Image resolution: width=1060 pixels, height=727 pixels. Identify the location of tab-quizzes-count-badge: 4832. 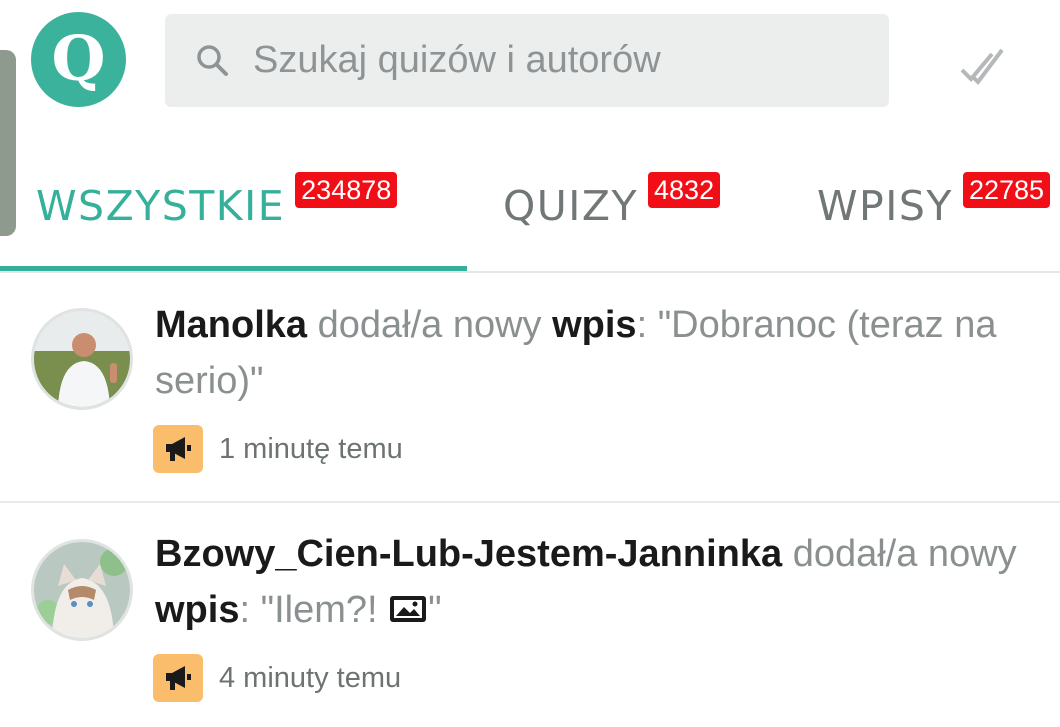
(684, 190).